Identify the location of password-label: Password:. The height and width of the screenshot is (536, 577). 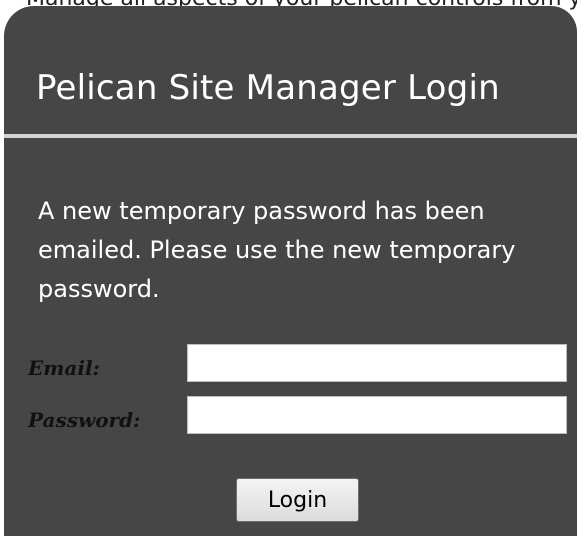
(84, 420).